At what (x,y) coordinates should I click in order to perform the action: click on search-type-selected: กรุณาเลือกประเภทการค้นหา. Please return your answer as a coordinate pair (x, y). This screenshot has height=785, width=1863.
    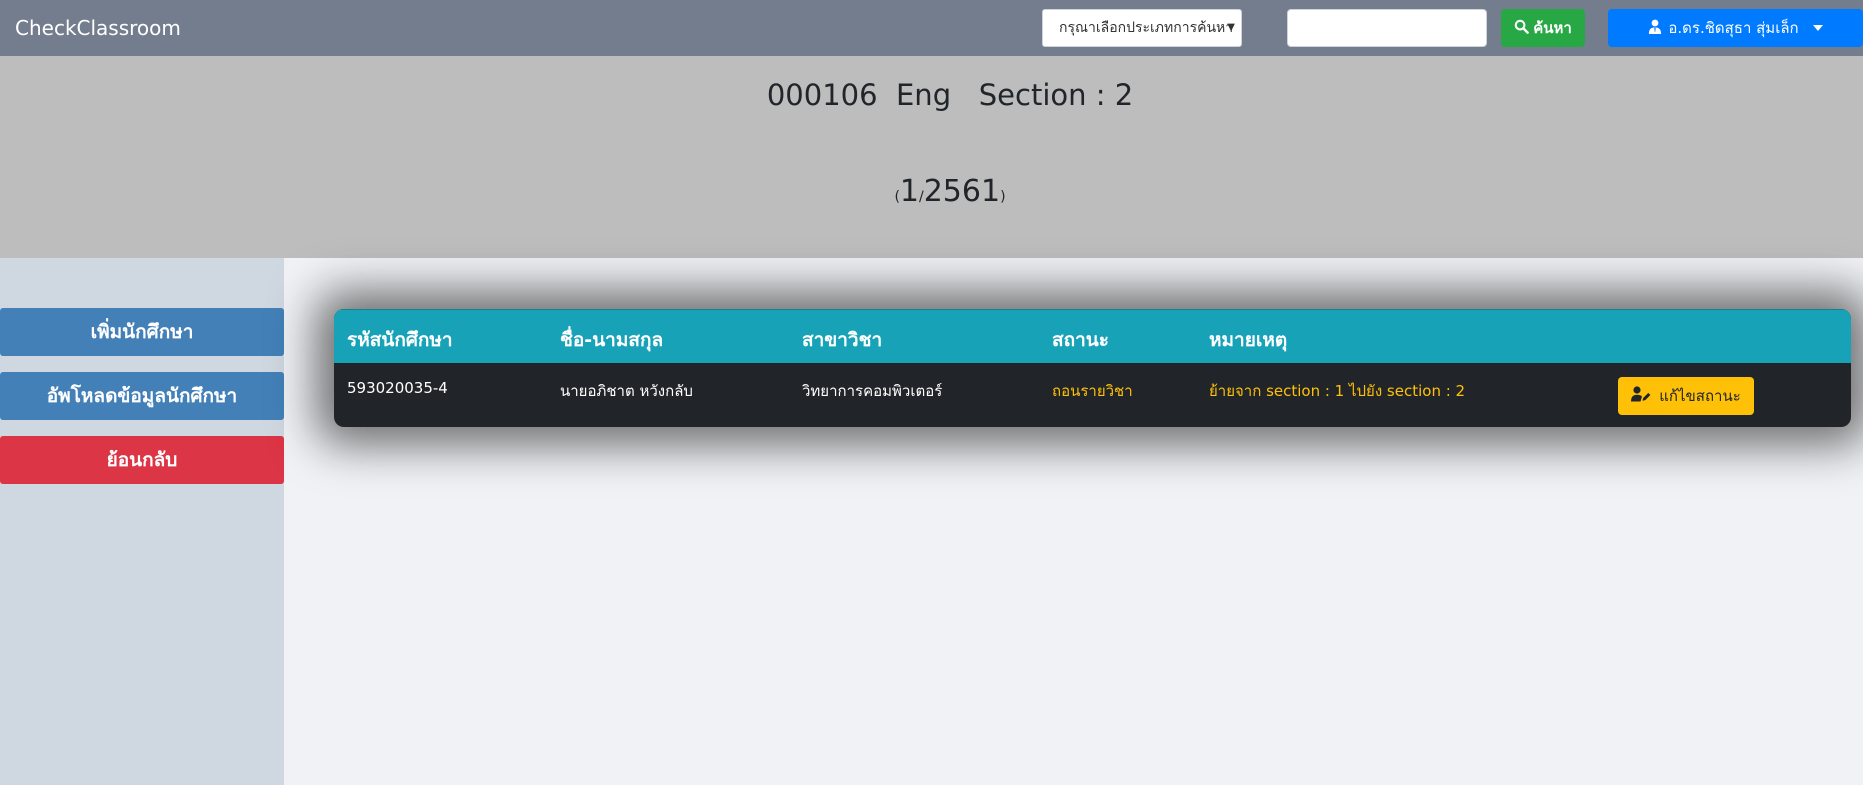
    Looking at the image, I should click on (1146, 28).